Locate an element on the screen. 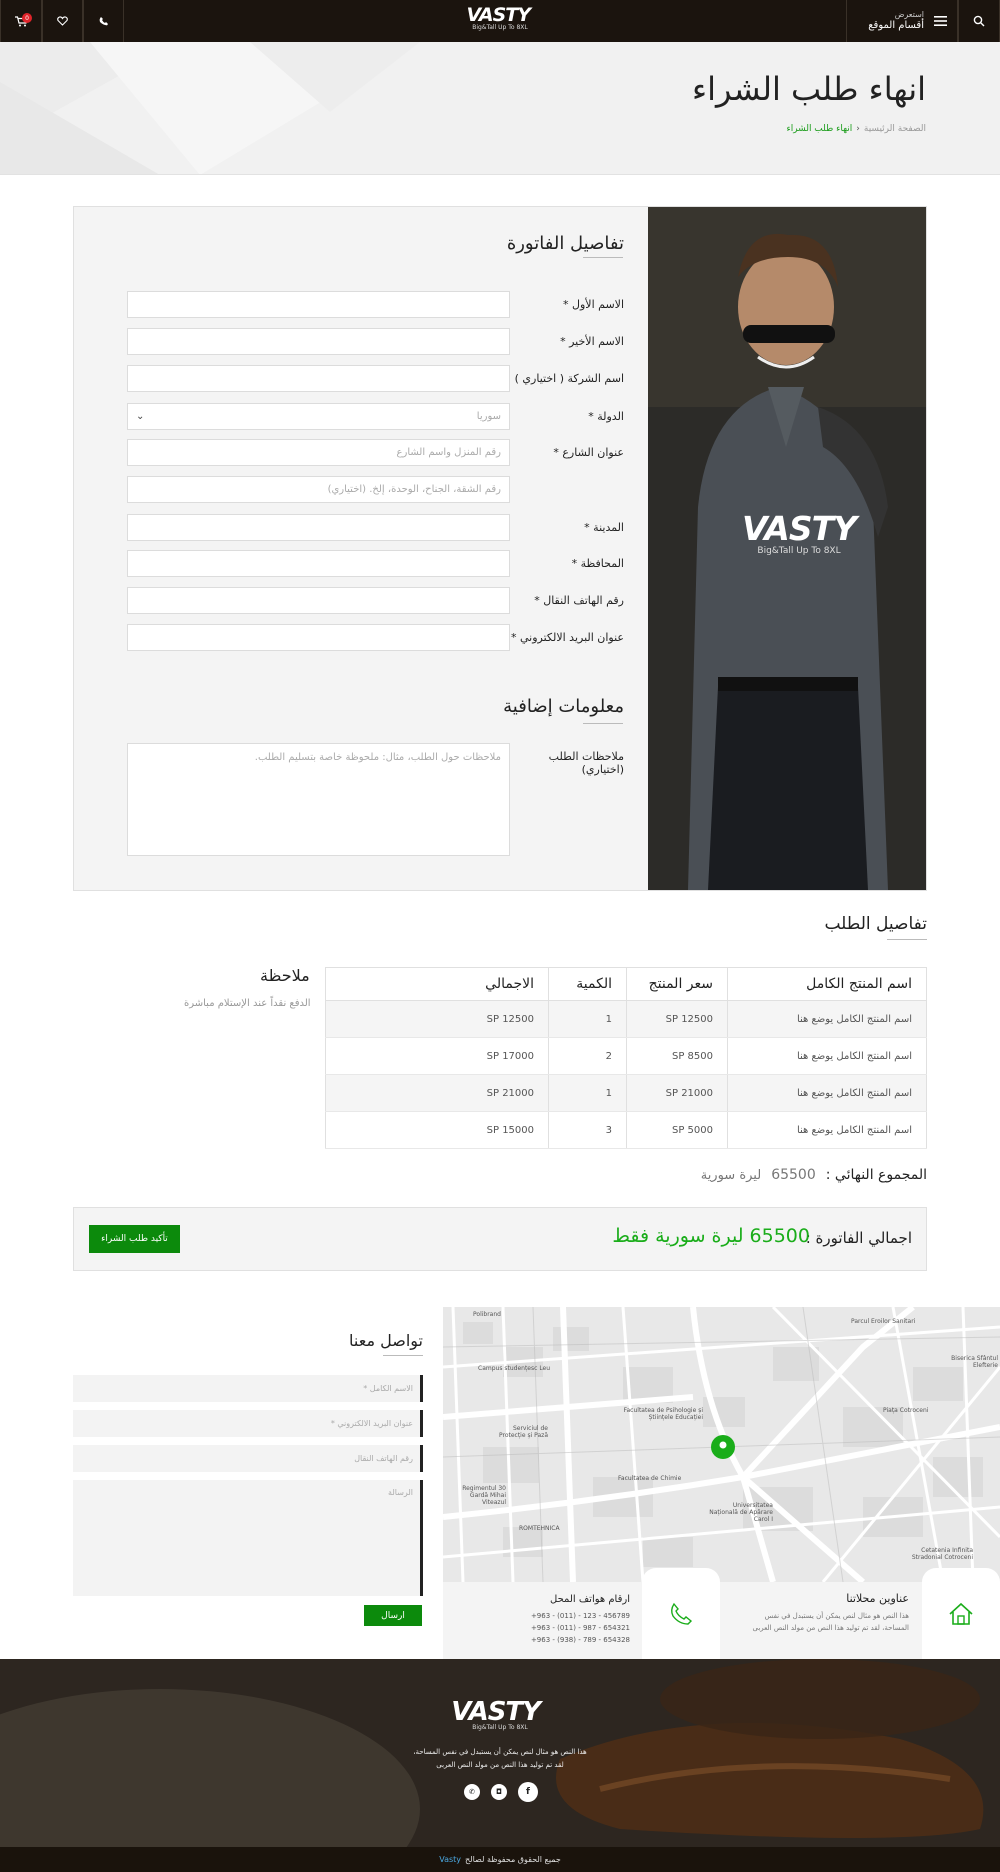 This screenshot has width=1000, height=1872. extra-info-title: معلومات إضافية is located at coordinates (563, 706).